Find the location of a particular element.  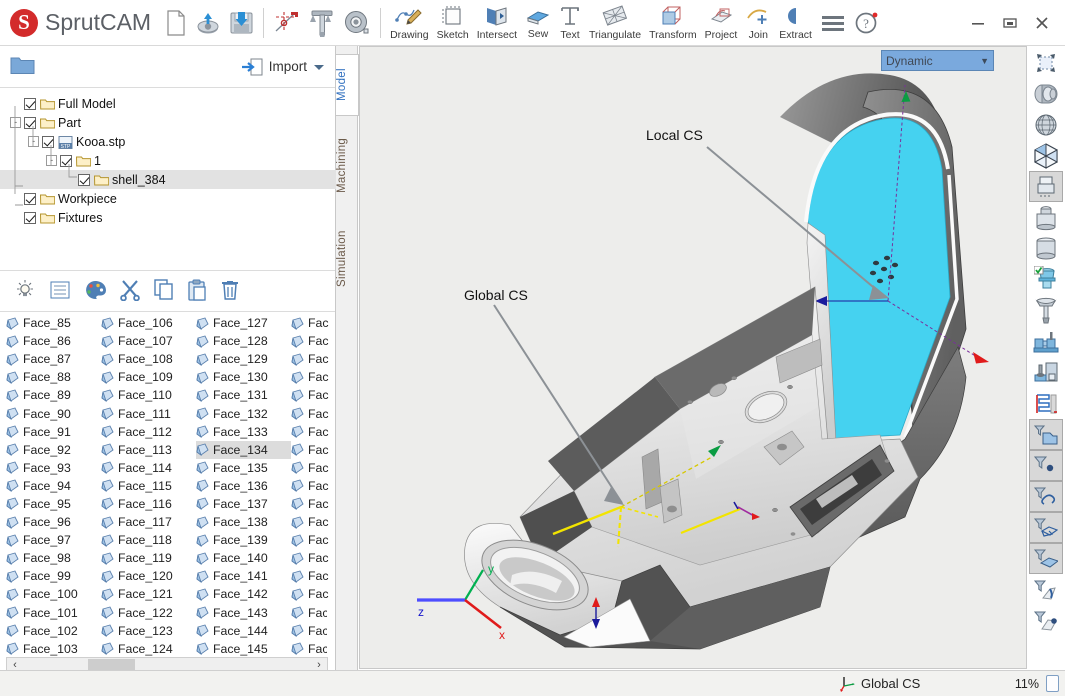

face-list-item: Face_103 is located at coordinates (53, 649).